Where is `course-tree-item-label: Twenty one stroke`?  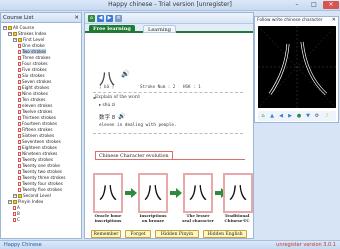 course-tree-item-label: Twenty one stroke is located at coordinates (41, 165).